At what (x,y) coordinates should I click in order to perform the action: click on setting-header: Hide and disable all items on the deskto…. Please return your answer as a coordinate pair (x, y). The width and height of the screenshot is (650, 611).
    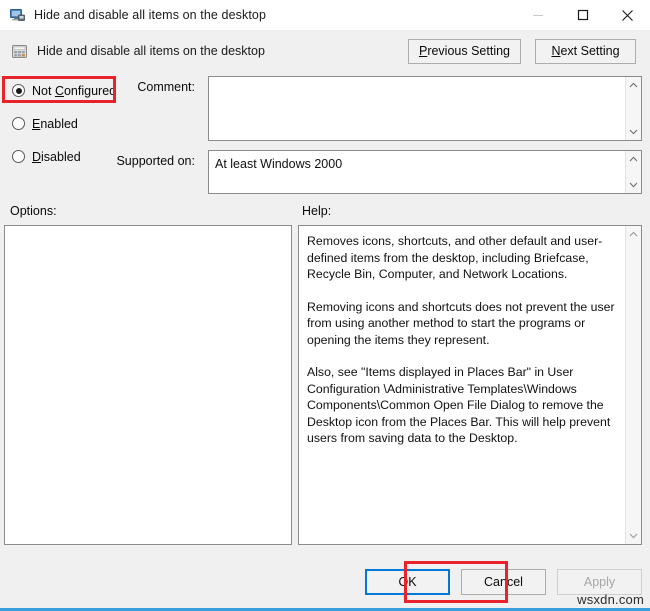
    Looking at the image, I should click on (325, 51).